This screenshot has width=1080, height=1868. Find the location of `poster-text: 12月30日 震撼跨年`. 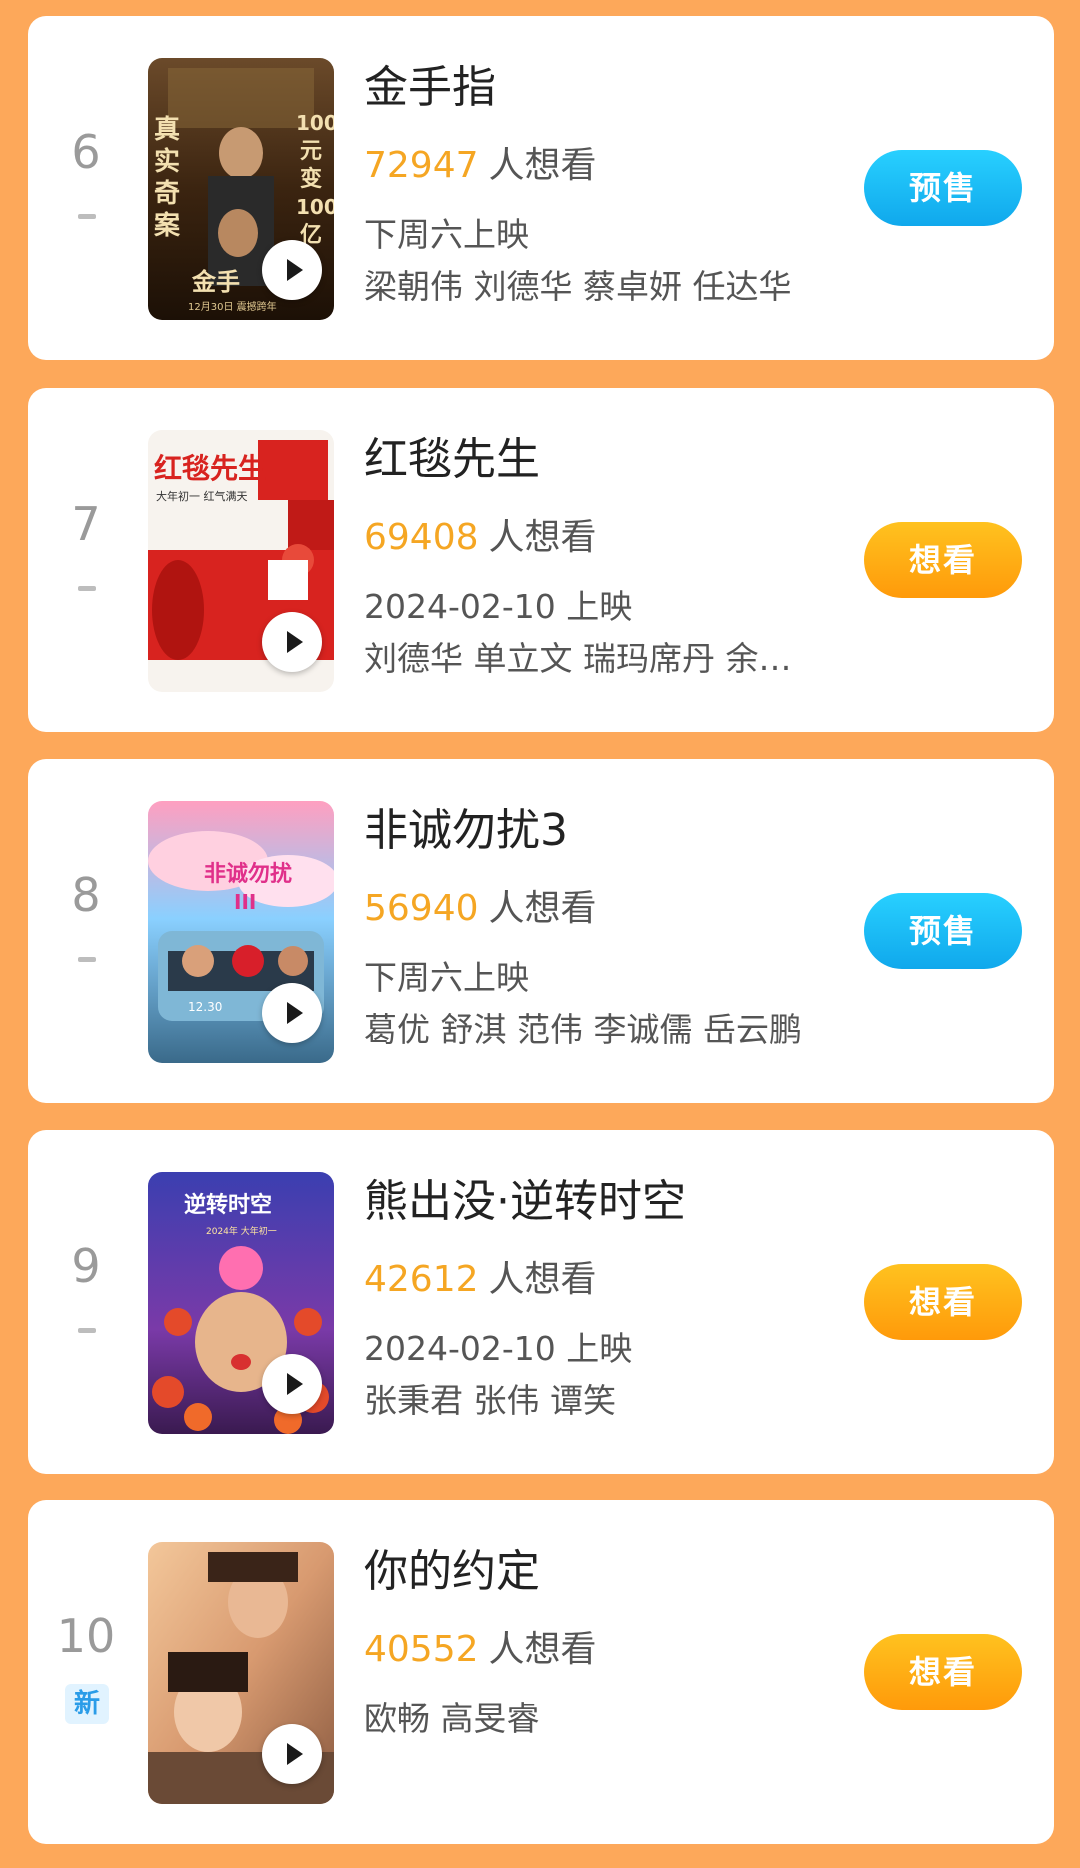

poster-text: 12月30日 震撼跨年 is located at coordinates (232, 306).